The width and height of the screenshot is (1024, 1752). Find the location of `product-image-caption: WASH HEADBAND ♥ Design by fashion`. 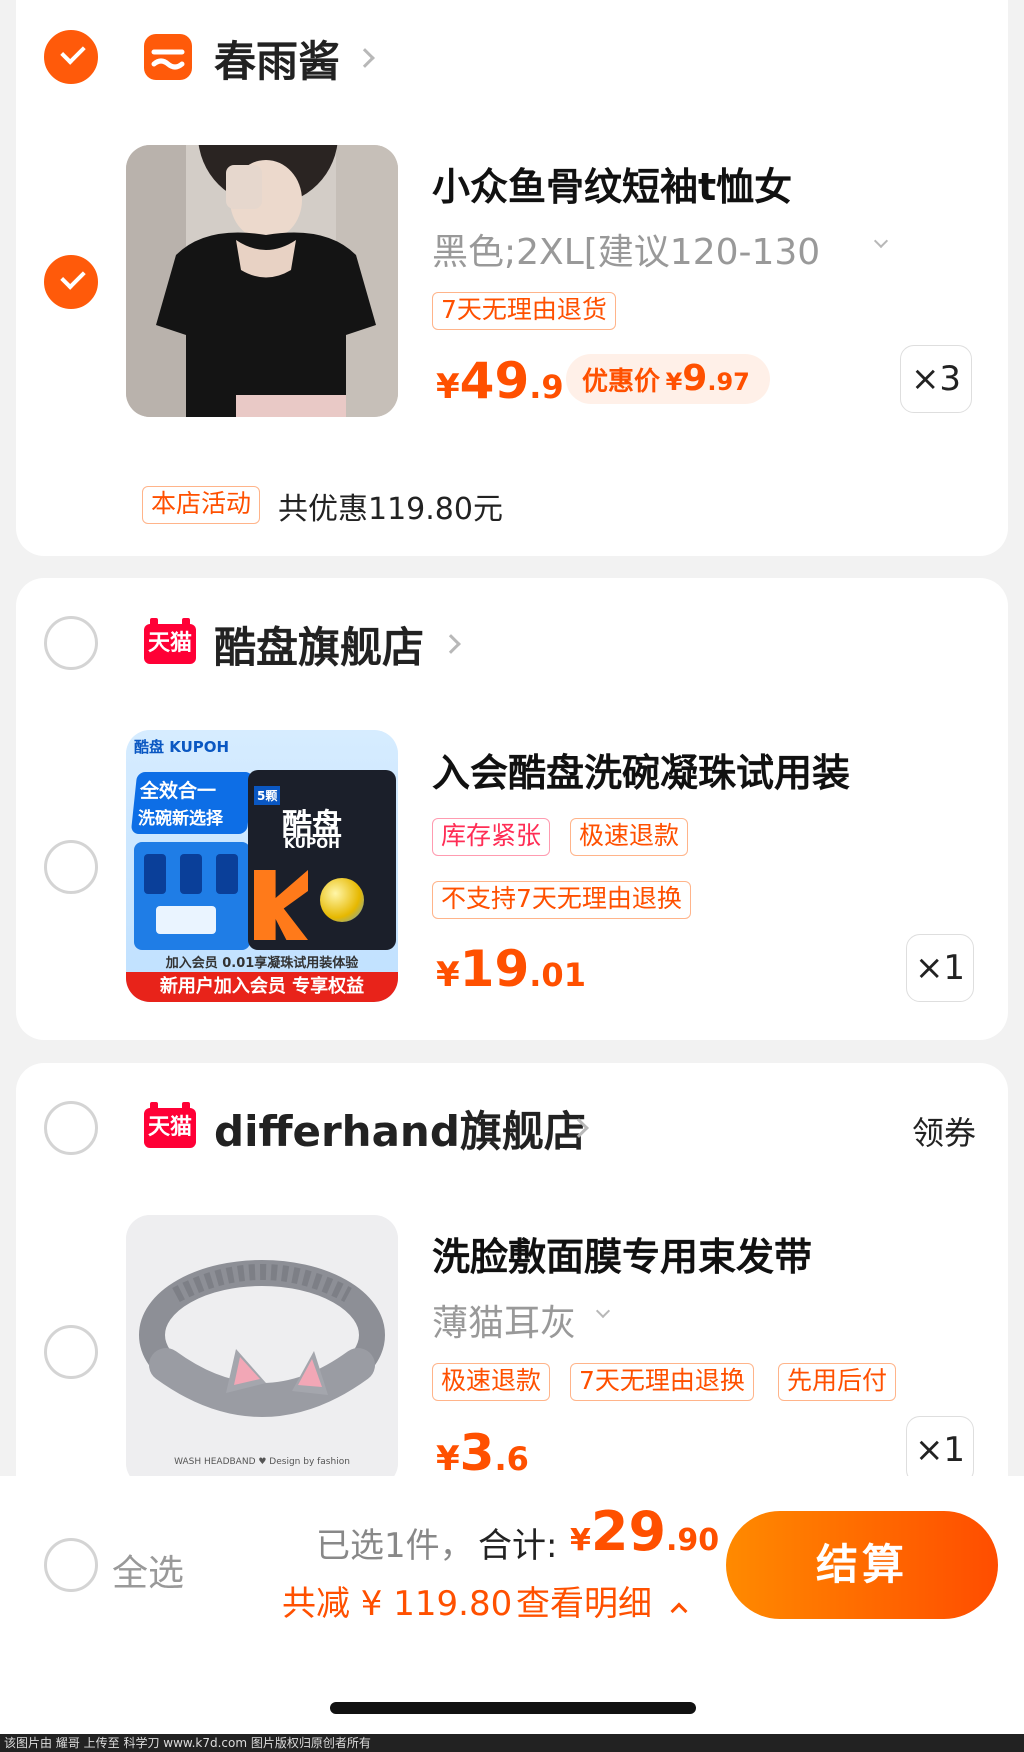

product-image-caption: WASH HEADBAND ♥ Design by fashion is located at coordinates (262, 1462).